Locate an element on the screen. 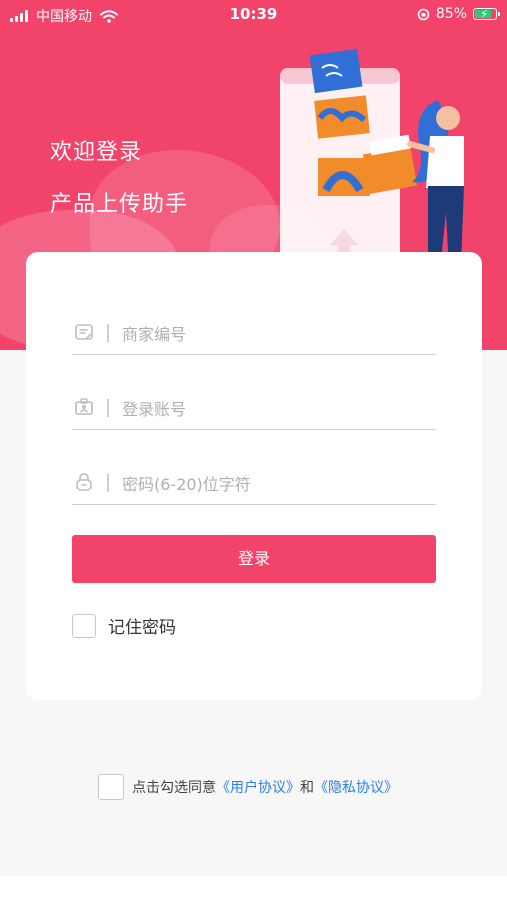 The image size is (507, 900). agreement-checkbox is located at coordinates (111, 787).